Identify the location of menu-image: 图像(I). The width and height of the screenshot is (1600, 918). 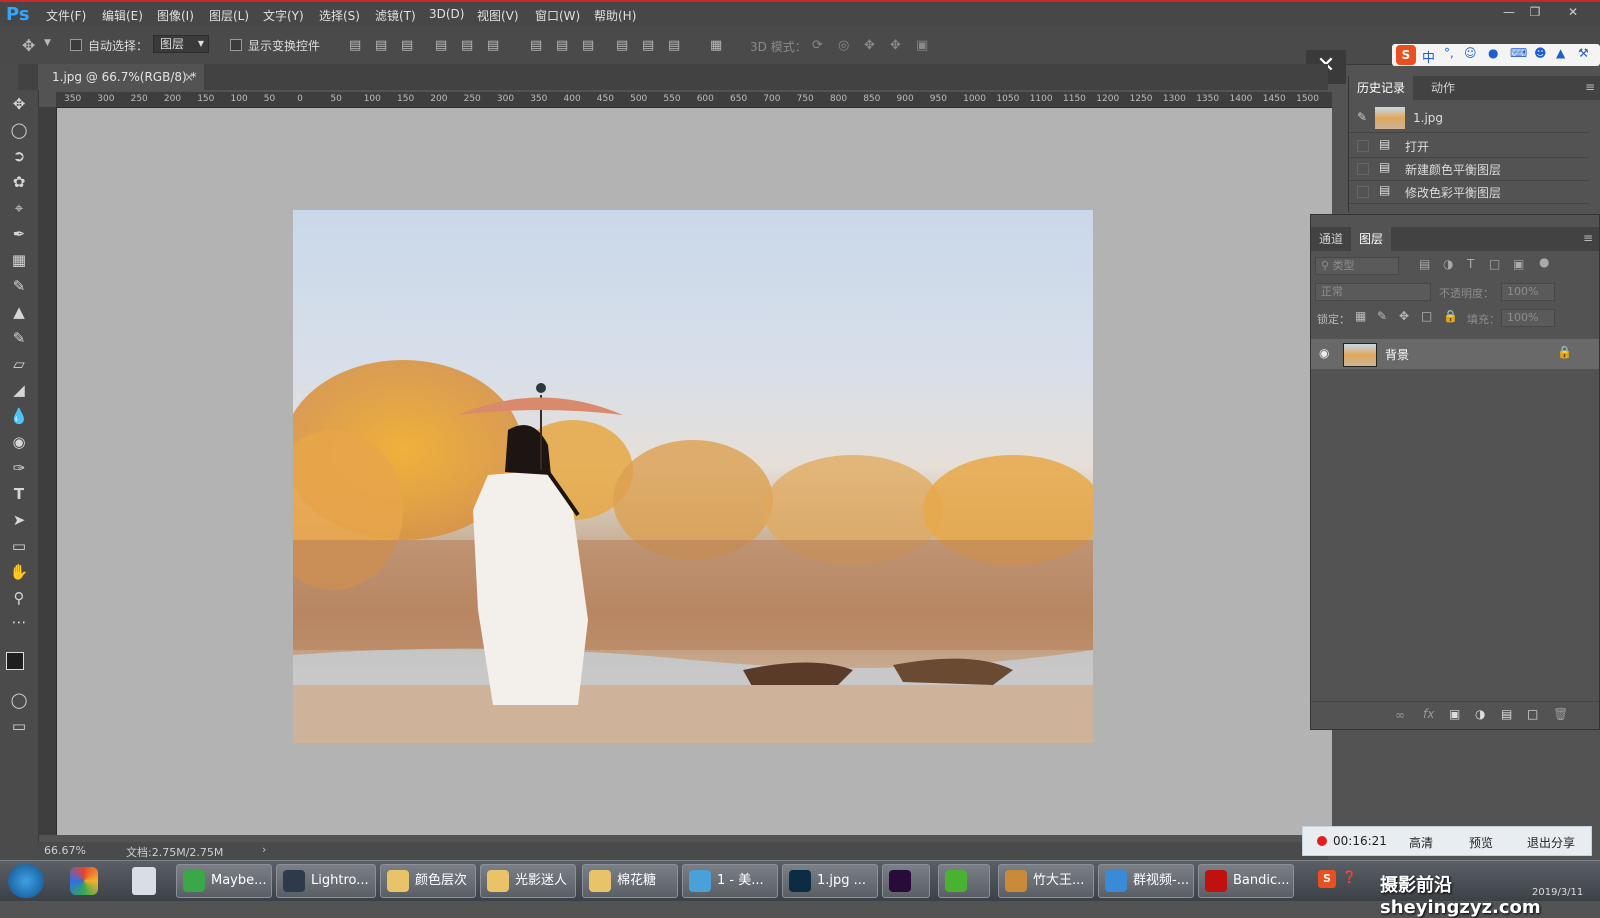
(175, 15).